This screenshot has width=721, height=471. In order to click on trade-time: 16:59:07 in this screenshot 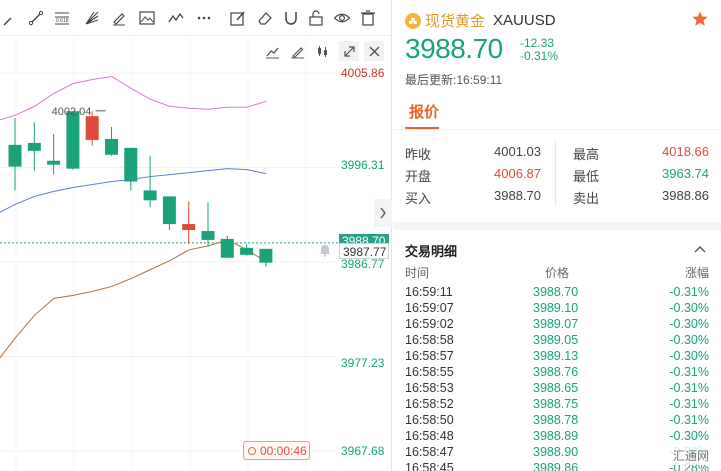, I will do `click(429, 308)`.